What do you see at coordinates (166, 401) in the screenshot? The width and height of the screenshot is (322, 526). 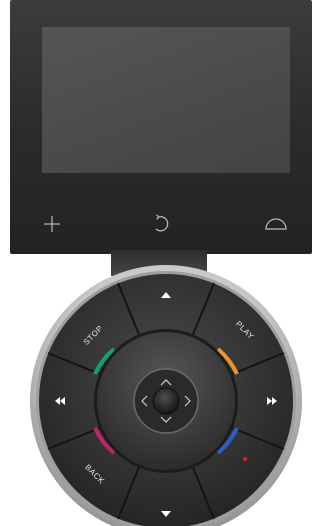 I see `center-button` at bounding box center [166, 401].